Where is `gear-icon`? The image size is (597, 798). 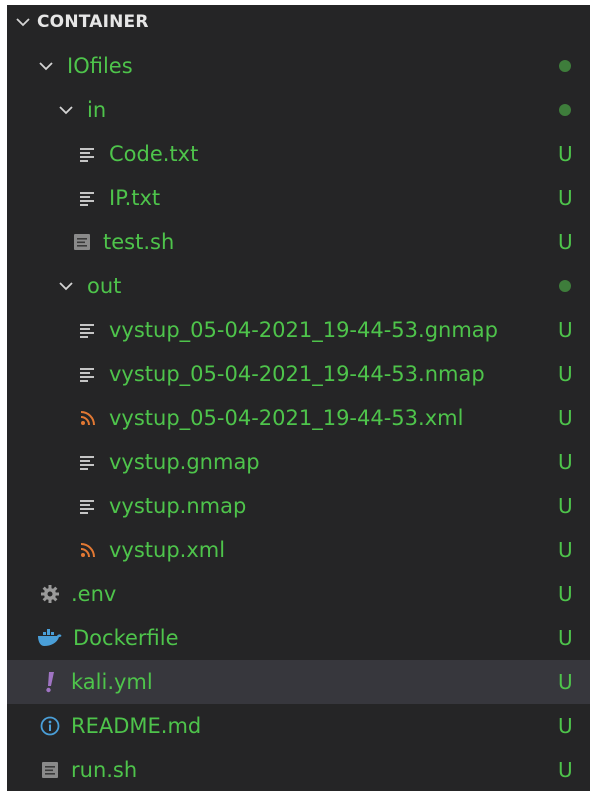
gear-icon is located at coordinates (50, 594).